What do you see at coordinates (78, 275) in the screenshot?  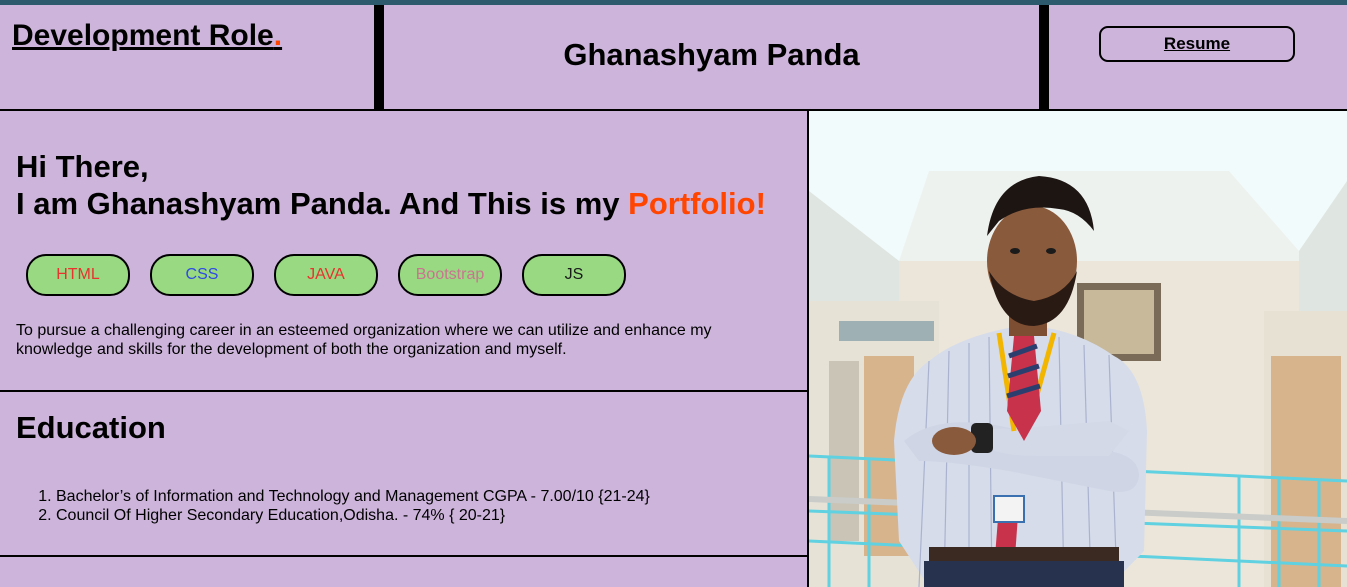 I see `skill-pill-html: HTML` at bounding box center [78, 275].